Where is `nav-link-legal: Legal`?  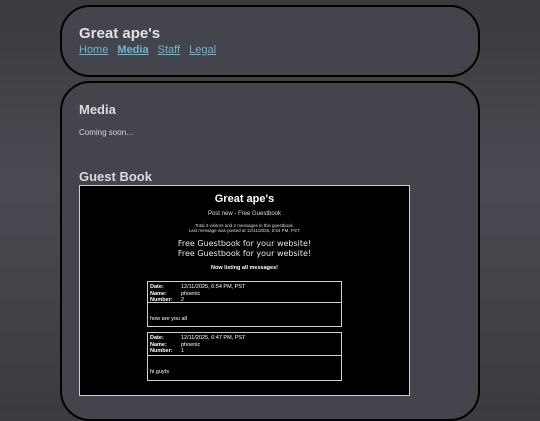 nav-link-legal: Legal is located at coordinates (202, 50).